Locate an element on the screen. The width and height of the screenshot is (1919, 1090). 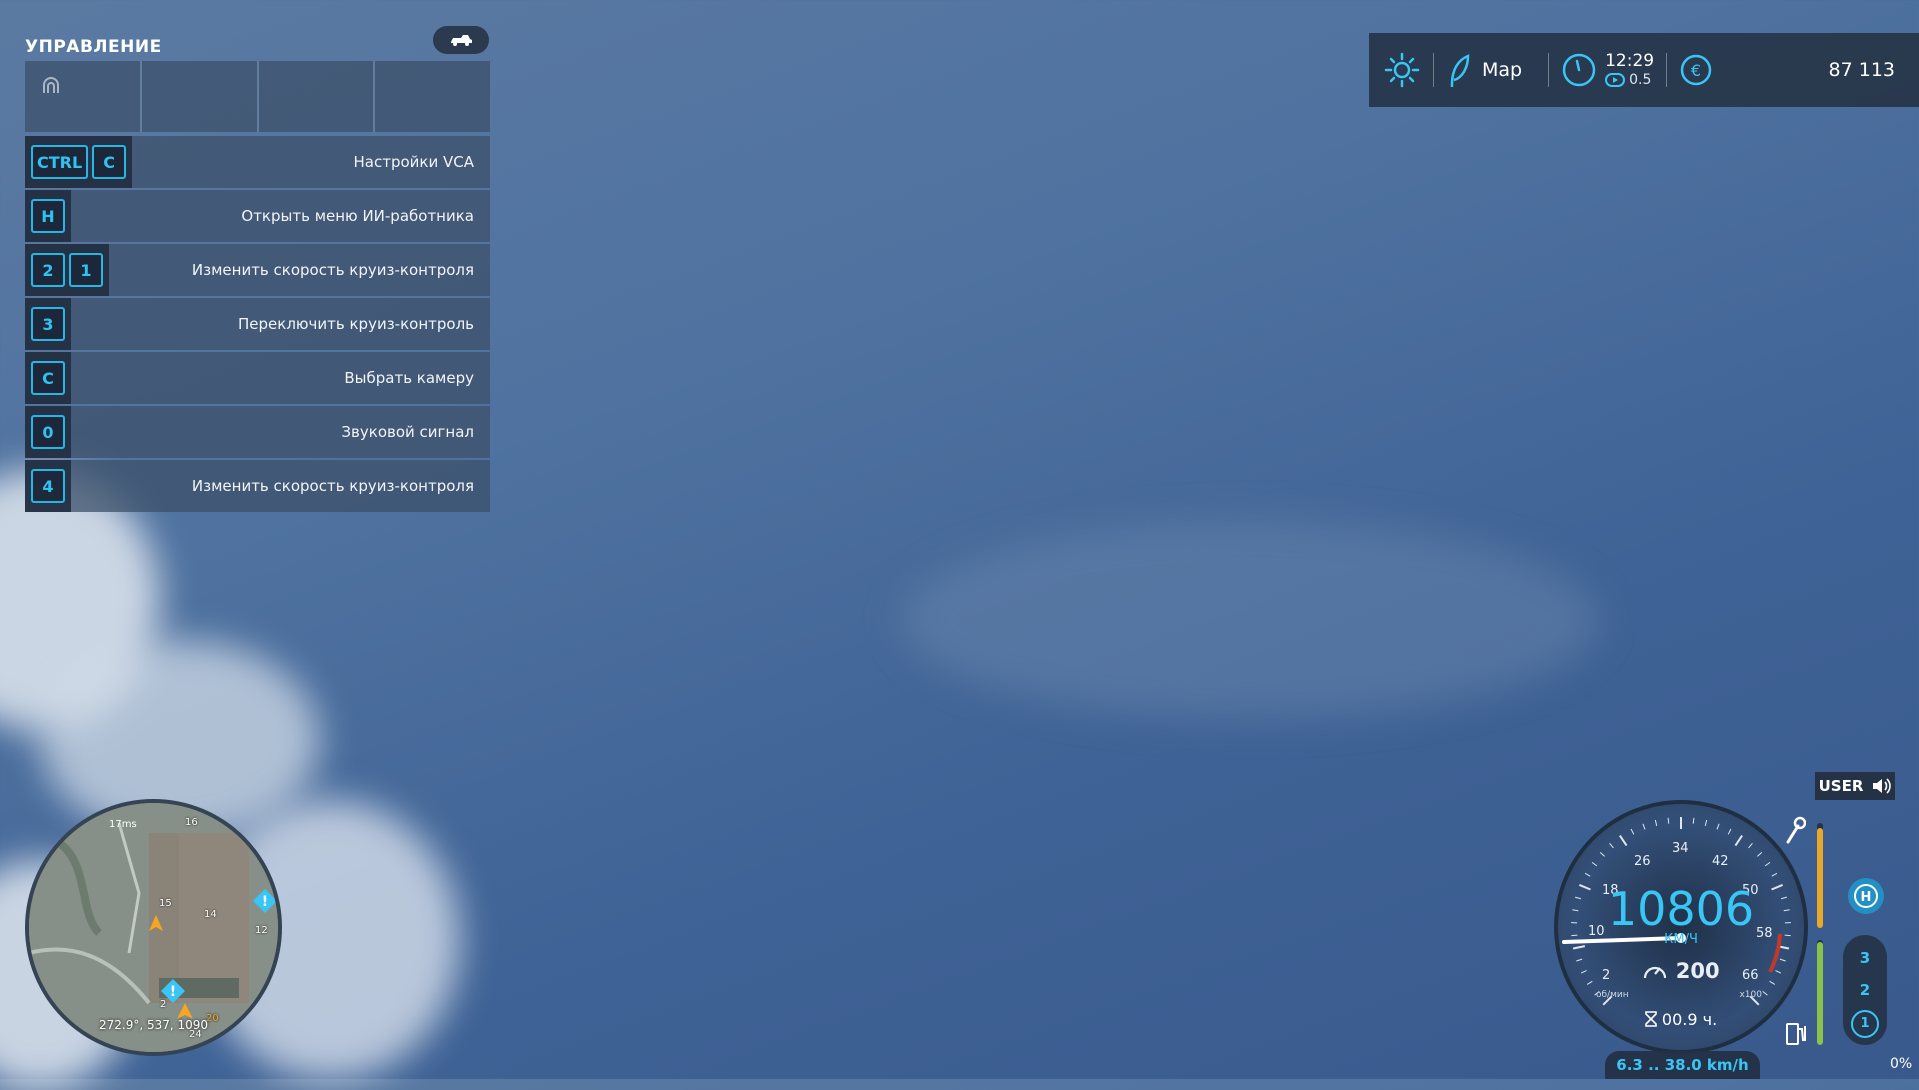
gear-2: 2 is located at coordinates (1865, 990).